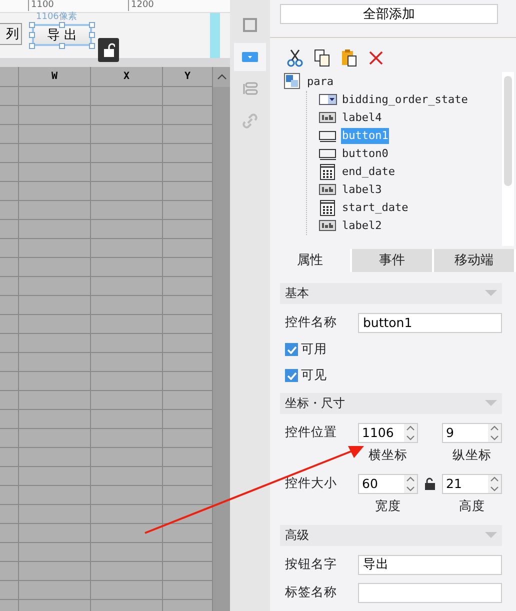 This screenshot has width=516, height=611. What do you see at coordinates (250, 25) in the screenshot?
I see `frame-icon` at bounding box center [250, 25].